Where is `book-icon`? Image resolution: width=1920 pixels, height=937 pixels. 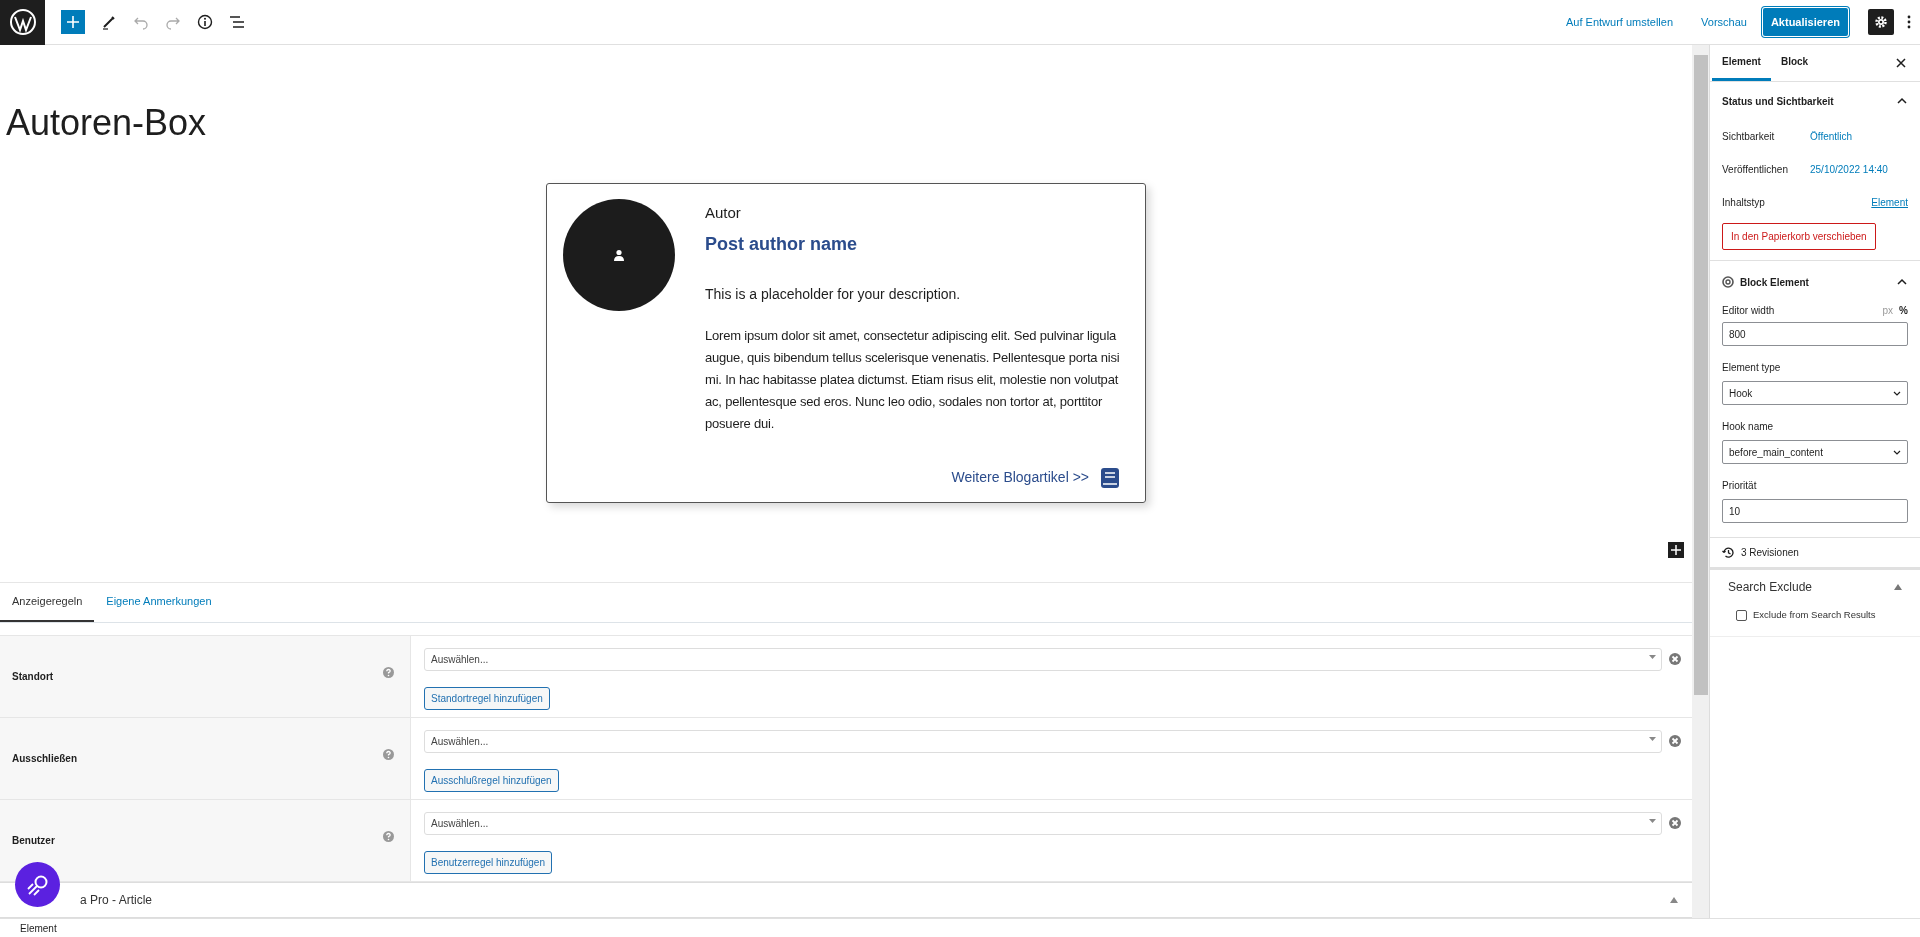
book-icon is located at coordinates (1110, 477).